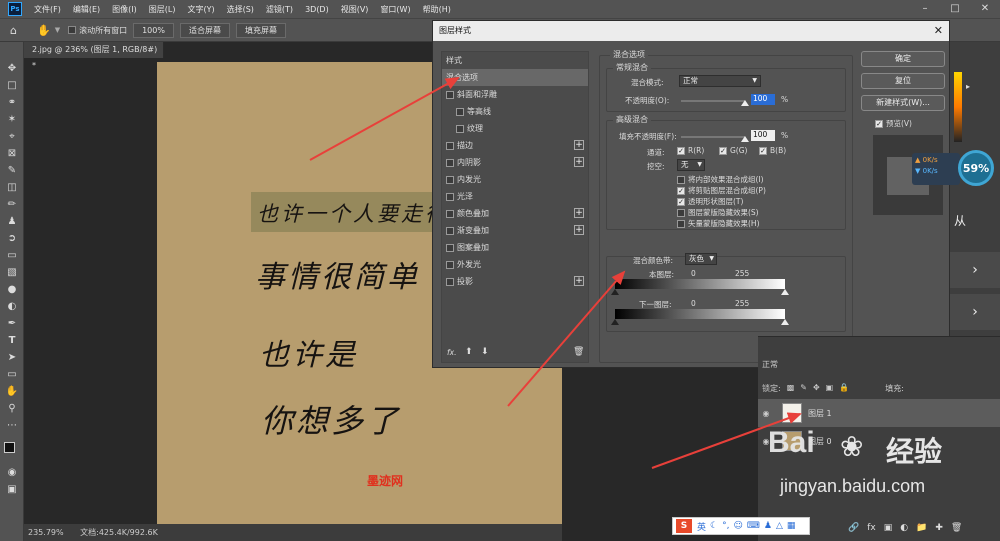 This screenshot has width=1000, height=541. Describe the element at coordinates (566, 338) in the screenshot. I see `arrow-to-this-layer` at that location.